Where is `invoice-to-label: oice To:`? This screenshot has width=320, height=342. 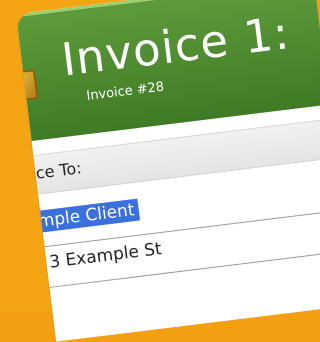
invoice-to-label: oice To: is located at coordinates (51, 171).